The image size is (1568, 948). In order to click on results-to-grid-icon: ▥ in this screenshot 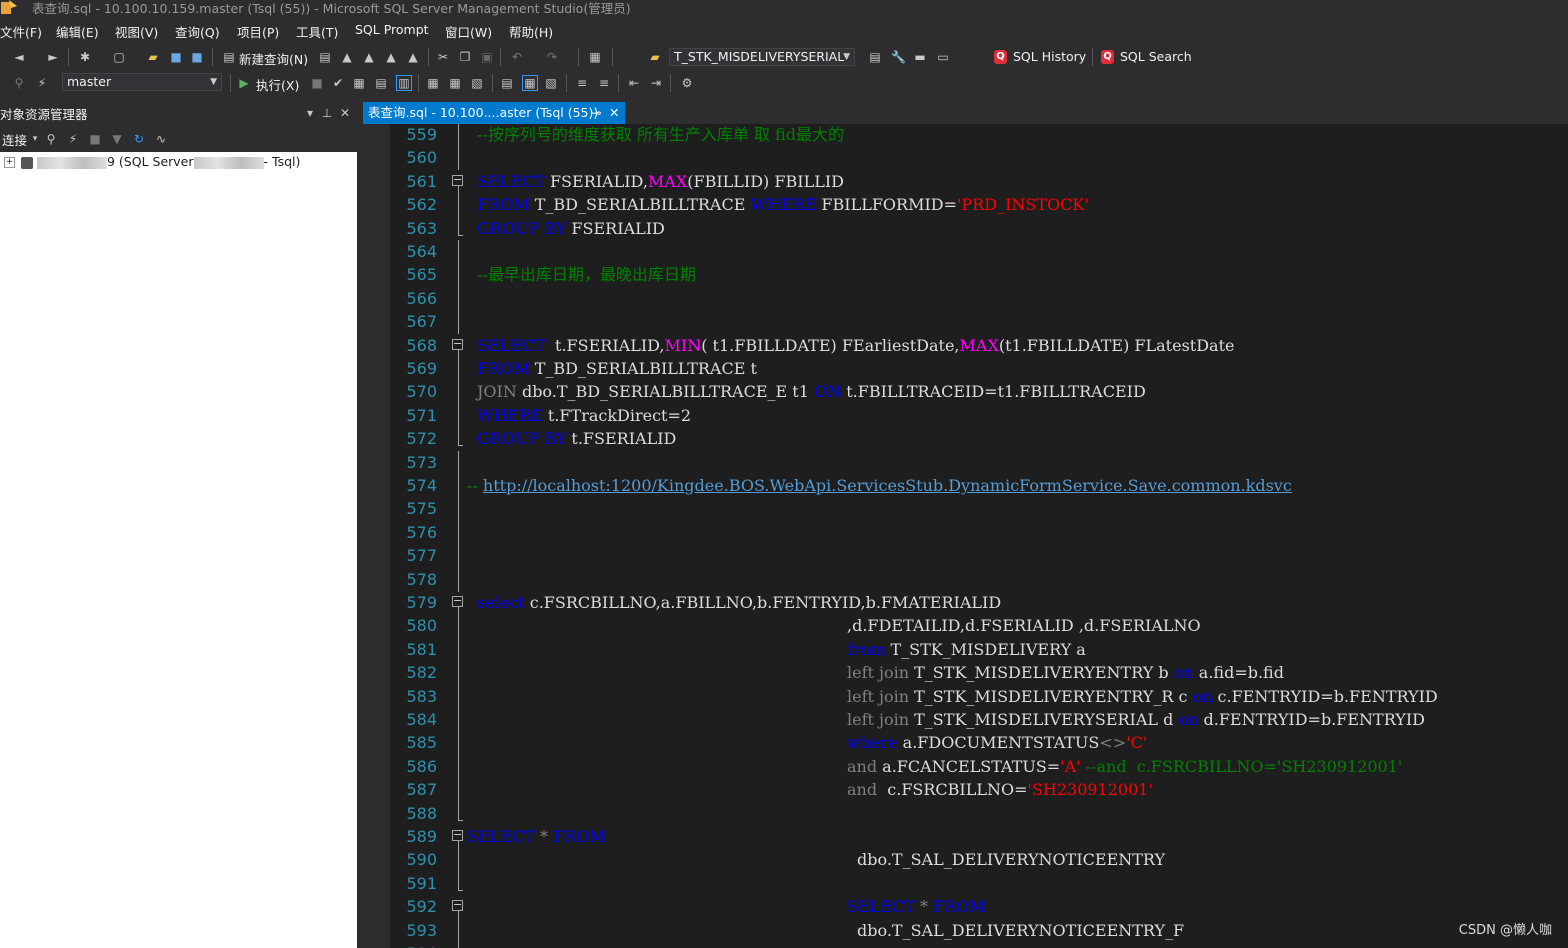, I will do `click(404, 83)`.